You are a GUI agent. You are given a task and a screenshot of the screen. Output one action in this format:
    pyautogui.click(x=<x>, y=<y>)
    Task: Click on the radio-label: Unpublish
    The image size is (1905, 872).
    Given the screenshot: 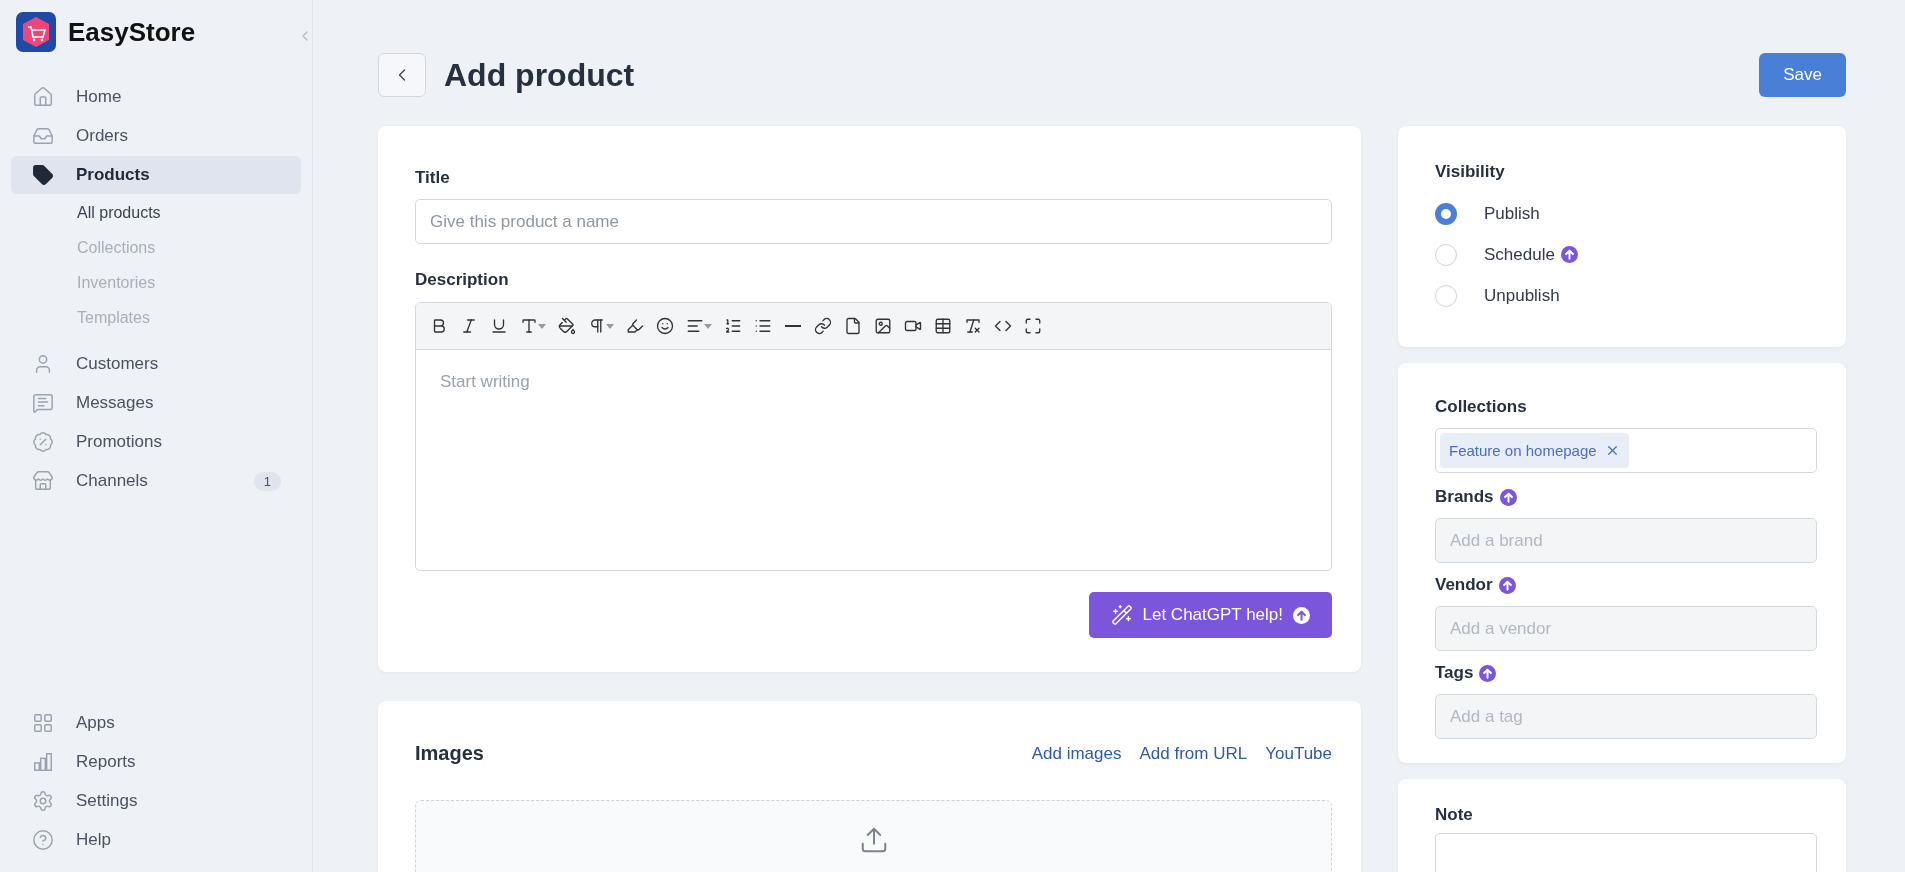 What is the action you would take?
    pyautogui.click(x=1522, y=295)
    